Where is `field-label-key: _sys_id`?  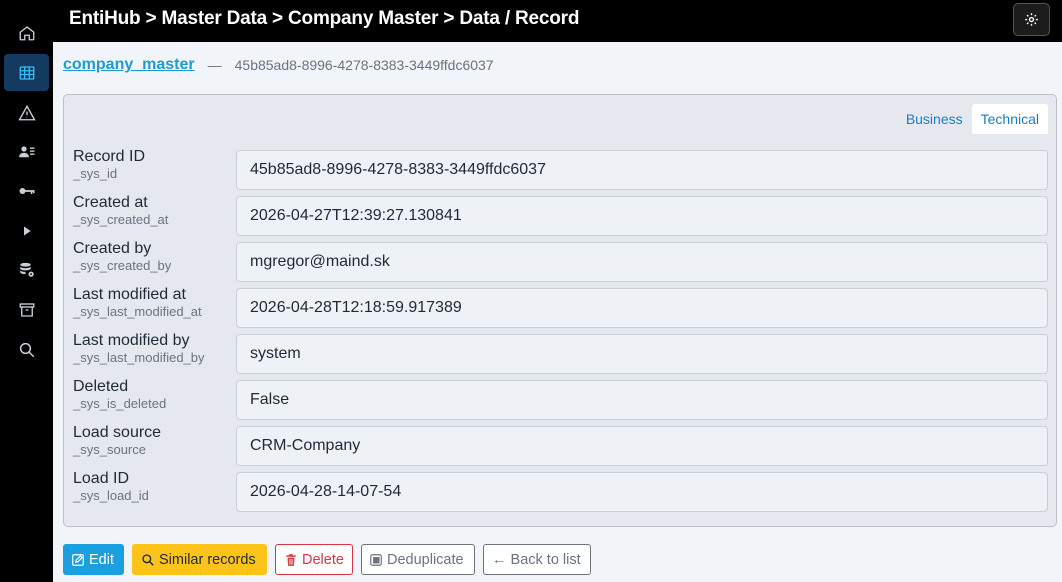 field-label-key: _sys_id is located at coordinates (95, 173).